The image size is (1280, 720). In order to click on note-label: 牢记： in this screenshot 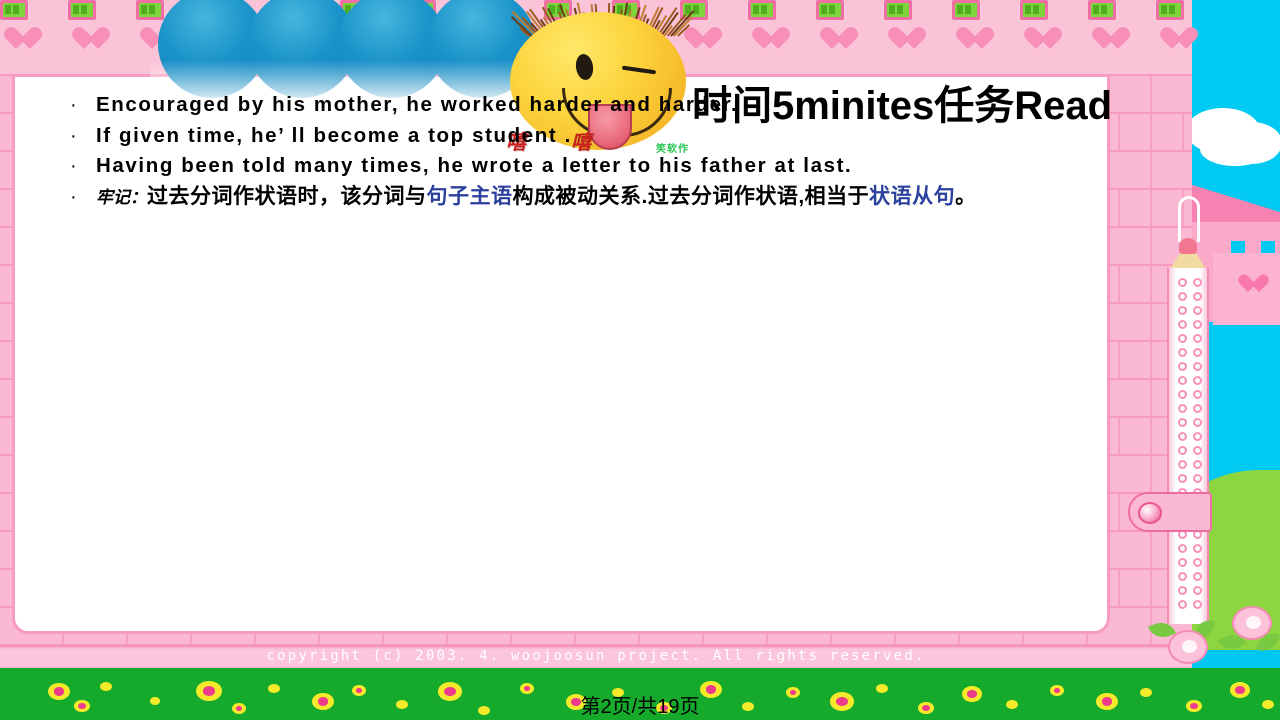, I will do `click(121, 197)`.